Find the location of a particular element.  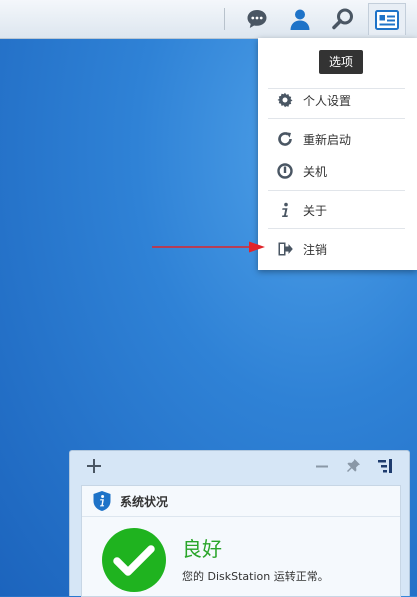

widget-toolbar is located at coordinates (239, 466).